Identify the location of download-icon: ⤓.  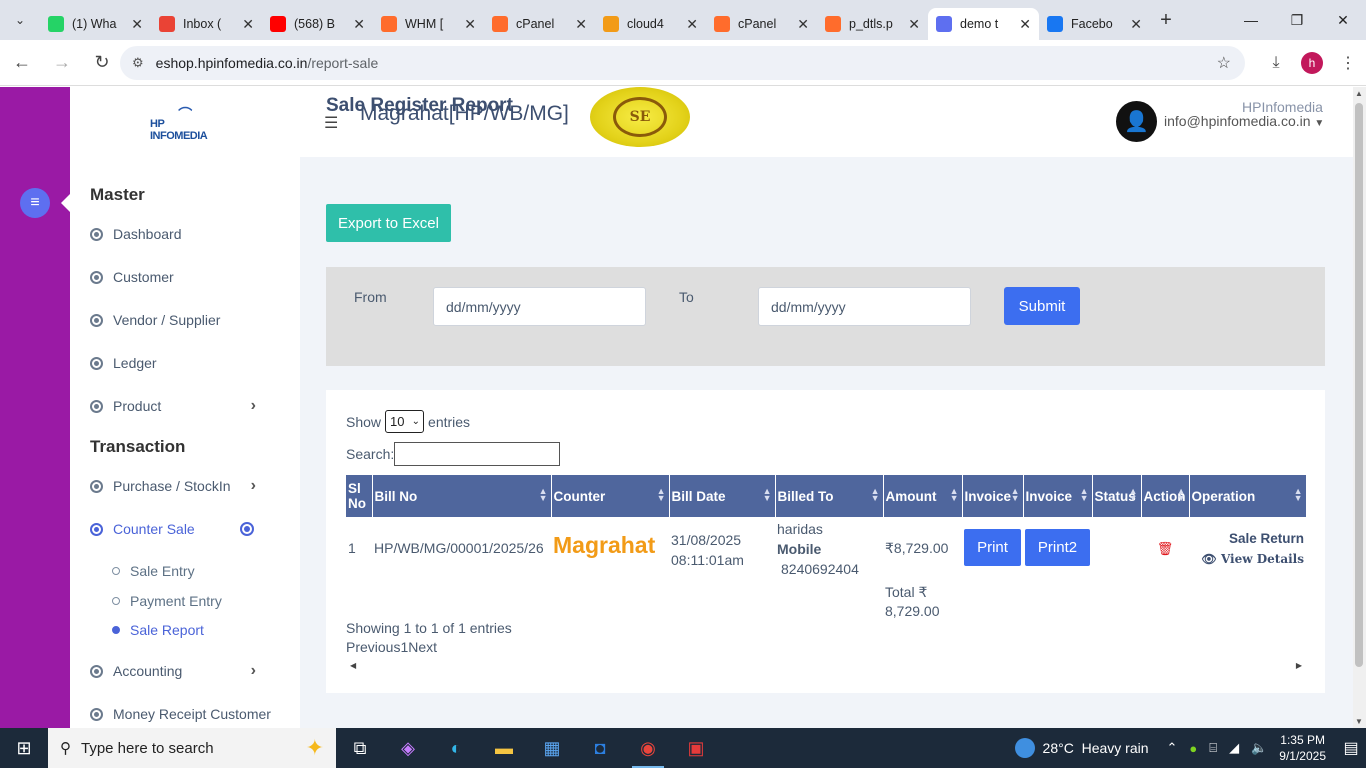
(1276, 63).